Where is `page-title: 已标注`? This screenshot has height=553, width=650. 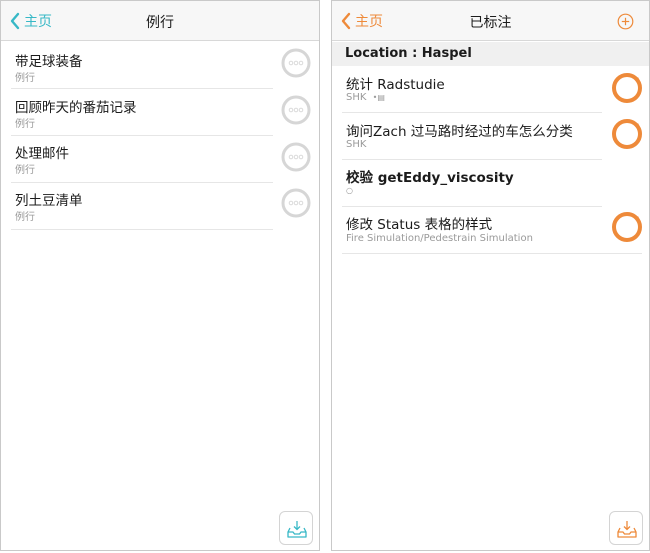
page-title: 已标注 is located at coordinates (490, 23).